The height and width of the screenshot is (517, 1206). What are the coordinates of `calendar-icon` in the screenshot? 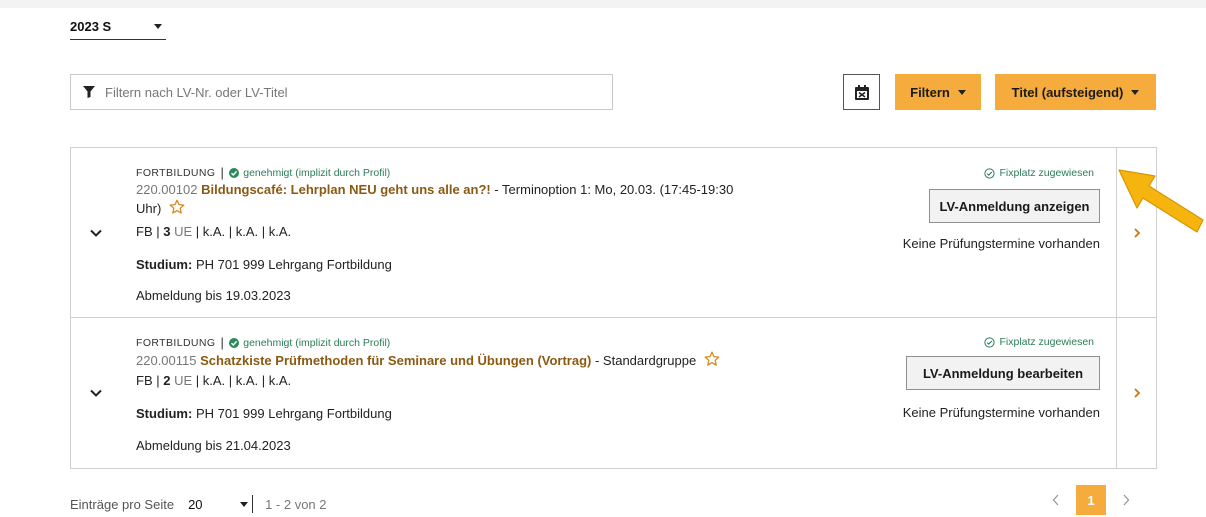 It's located at (861, 92).